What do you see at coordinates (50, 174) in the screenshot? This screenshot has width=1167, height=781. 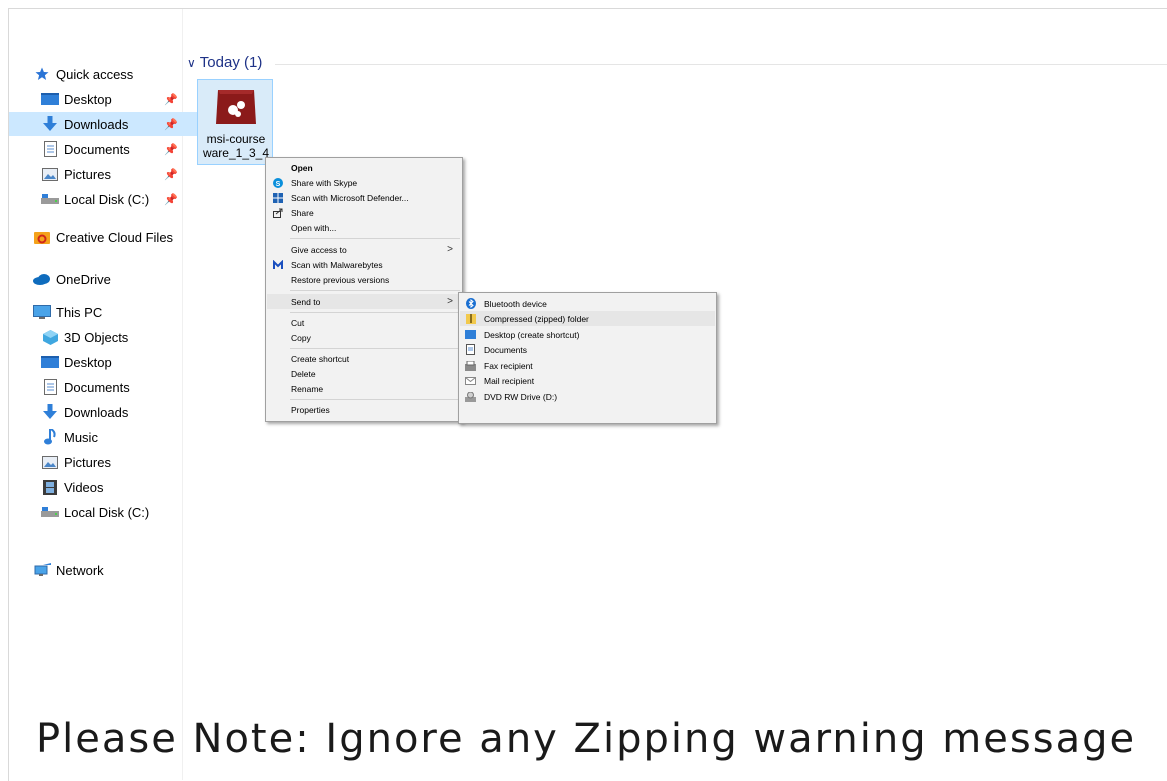 I see `pictures-icon` at bounding box center [50, 174].